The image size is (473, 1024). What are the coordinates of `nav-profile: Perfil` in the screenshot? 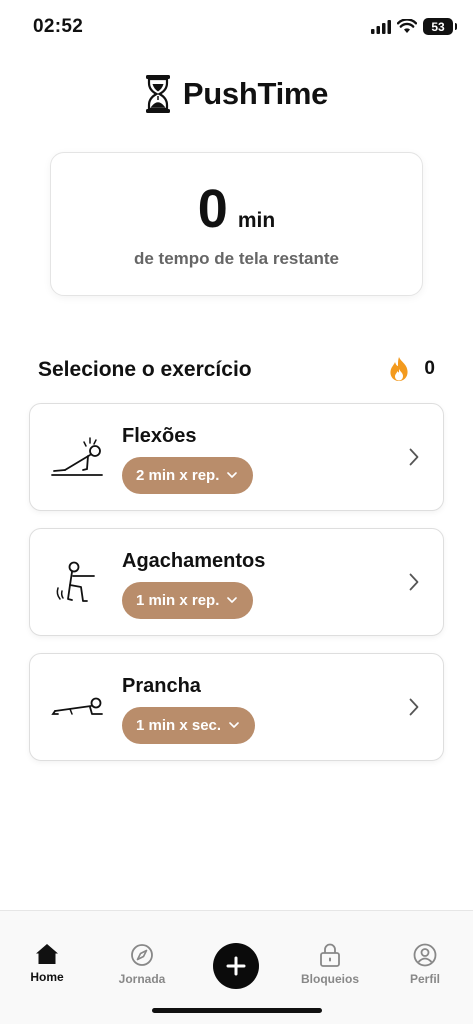 It's located at (425, 964).